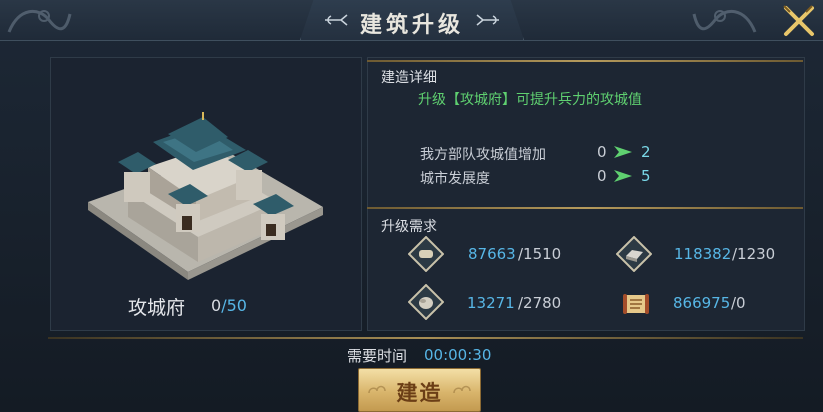  I want to click on stone-icon, so click(426, 302).